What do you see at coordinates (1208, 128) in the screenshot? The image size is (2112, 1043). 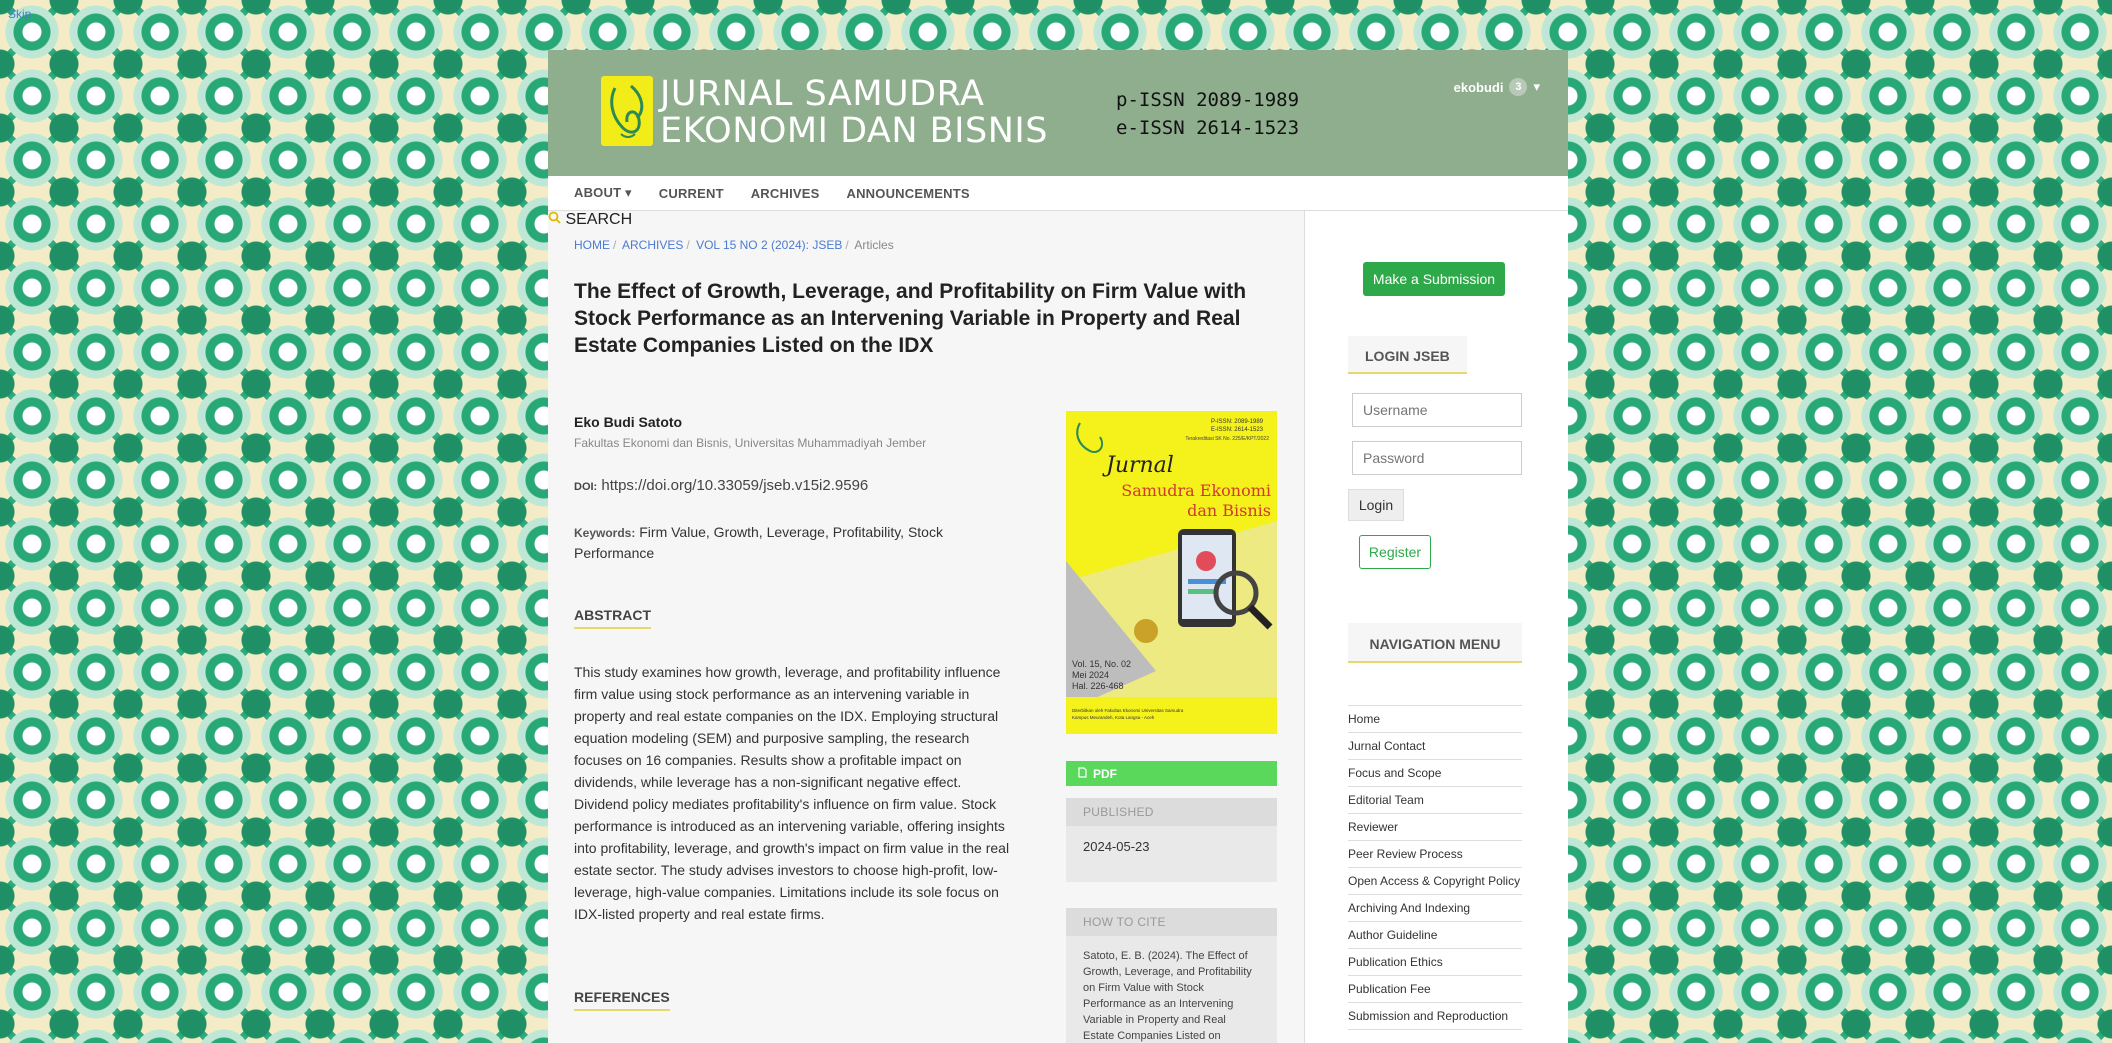 I see `eissn: e-ISSN 2614-1523` at bounding box center [1208, 128].